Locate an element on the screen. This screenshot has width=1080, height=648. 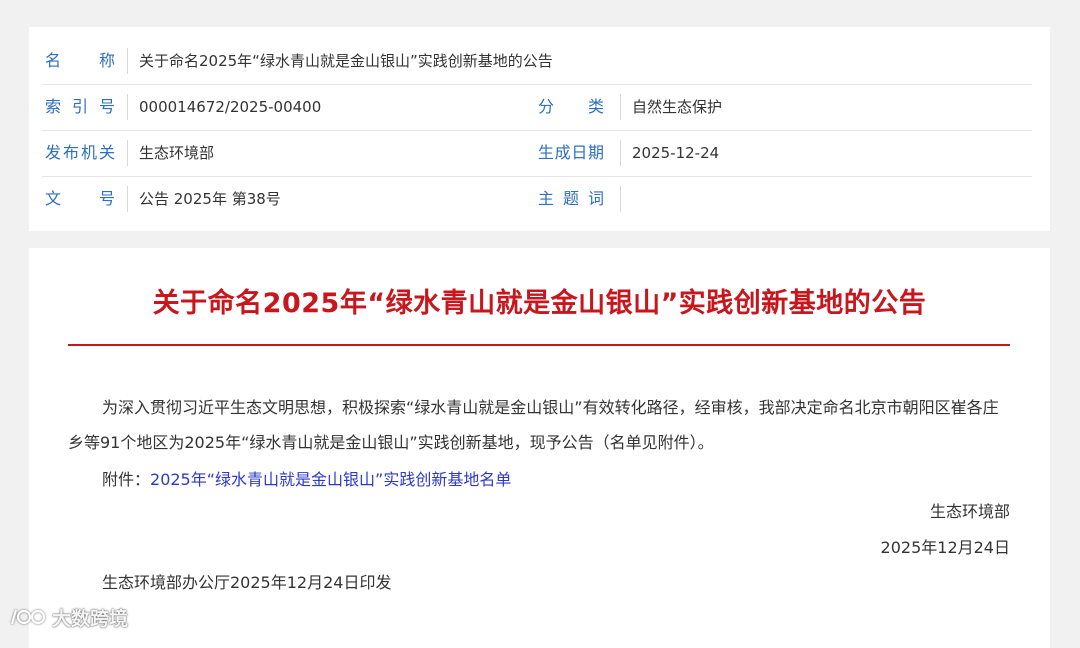
attachment-link: 2025年“绿水青山就是金山银山”实践创新基地名单 is located at coordinates (330, 479).